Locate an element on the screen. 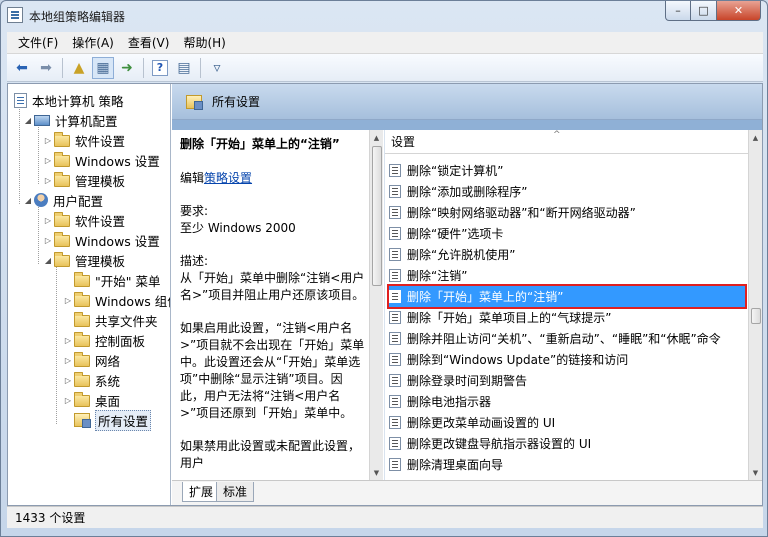  export-list-icon: ➜ is located at coordinates (127, 68).